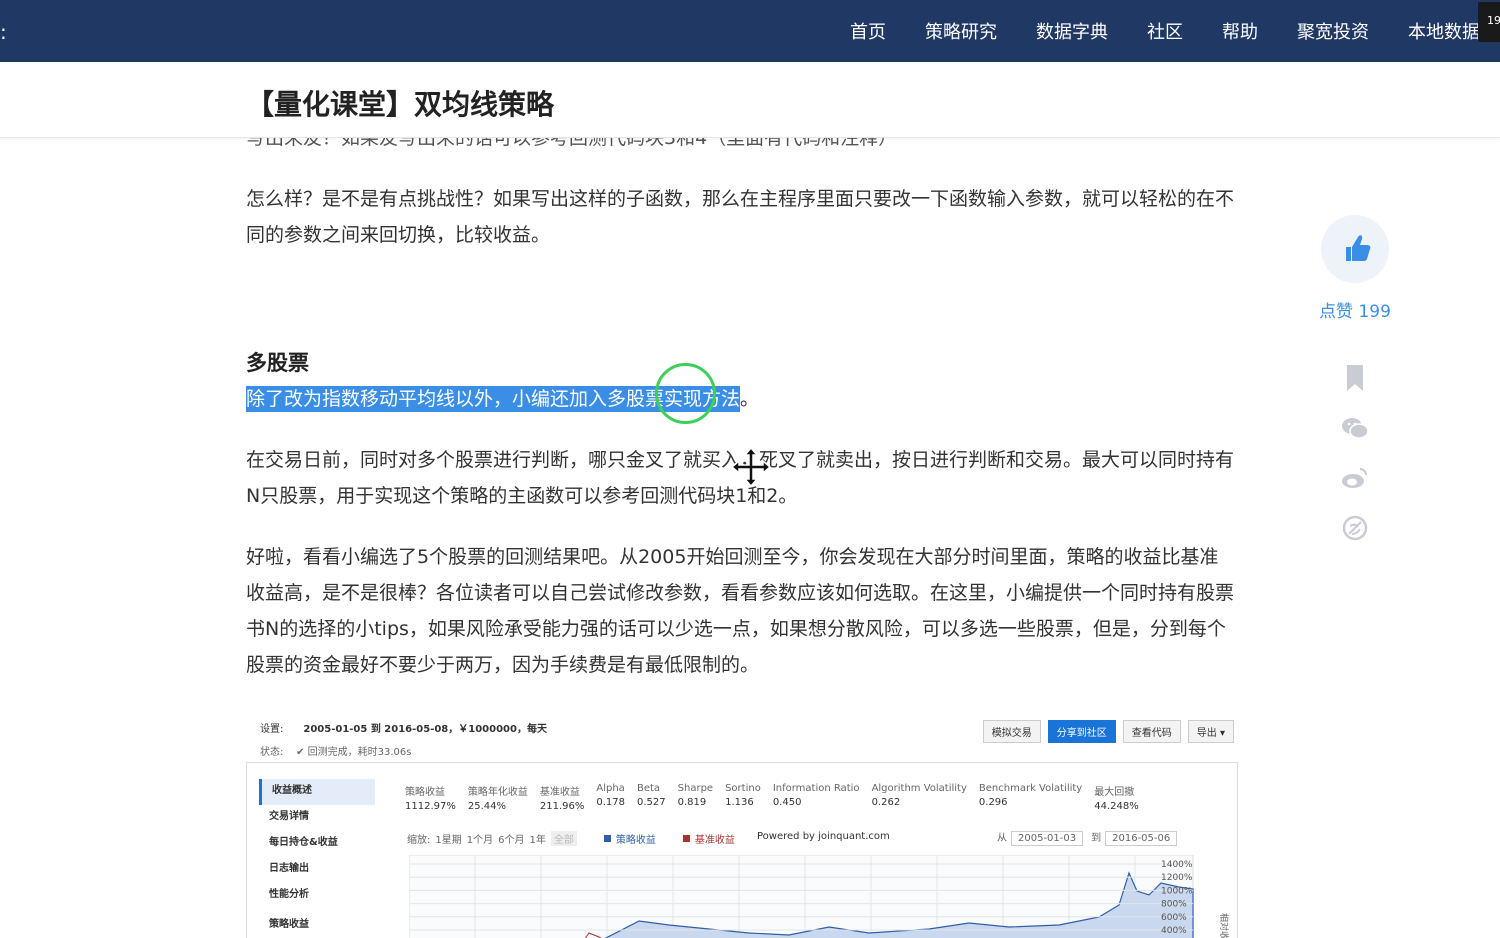 This screenshot has width=1500, height=938. I want to click on page-title: 【量化课堂】双均线策略, so click(400, 104).